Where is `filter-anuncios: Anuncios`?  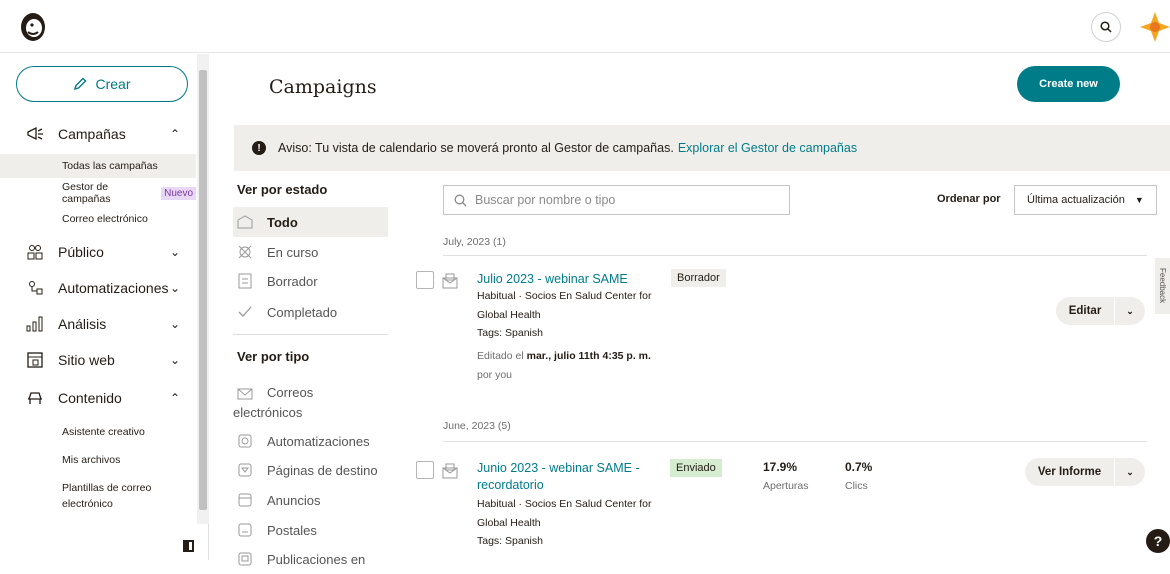 filter-anuncios: Anuncios is located at coordinates (310, 500).